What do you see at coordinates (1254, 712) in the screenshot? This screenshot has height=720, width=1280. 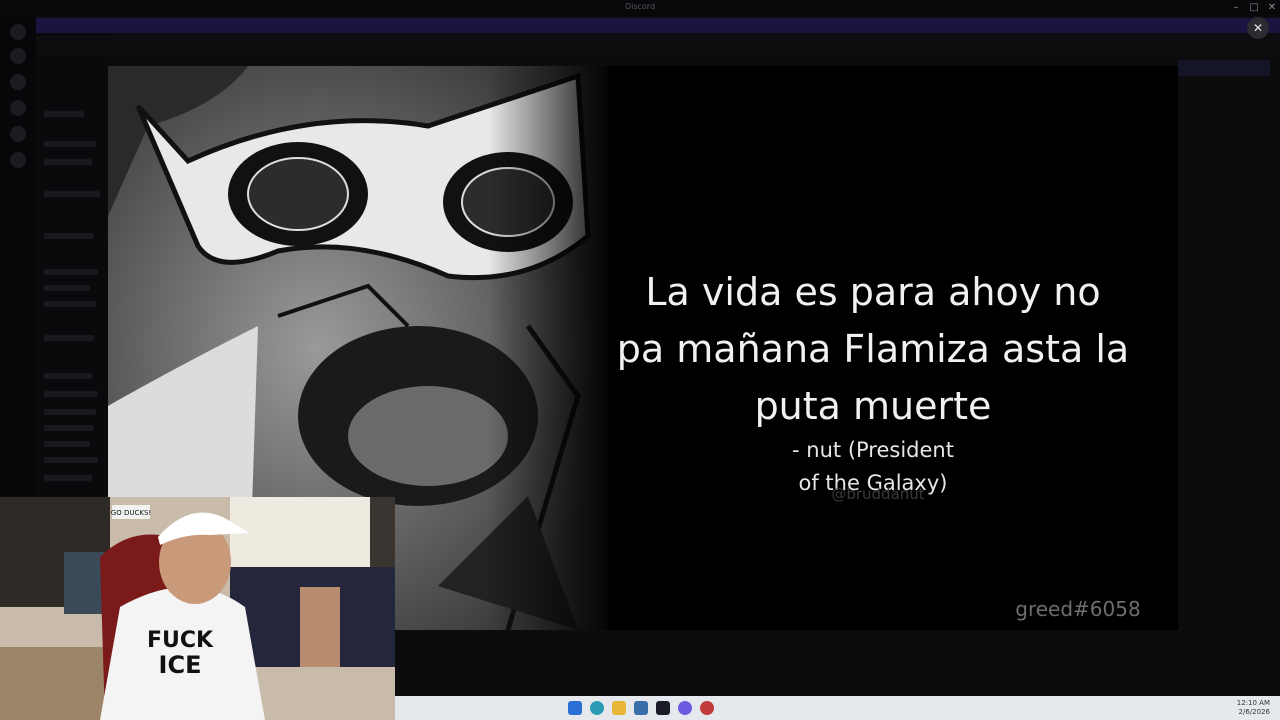 I see `clock-date: 2/6/2026` at bounding box center [1254, 712].